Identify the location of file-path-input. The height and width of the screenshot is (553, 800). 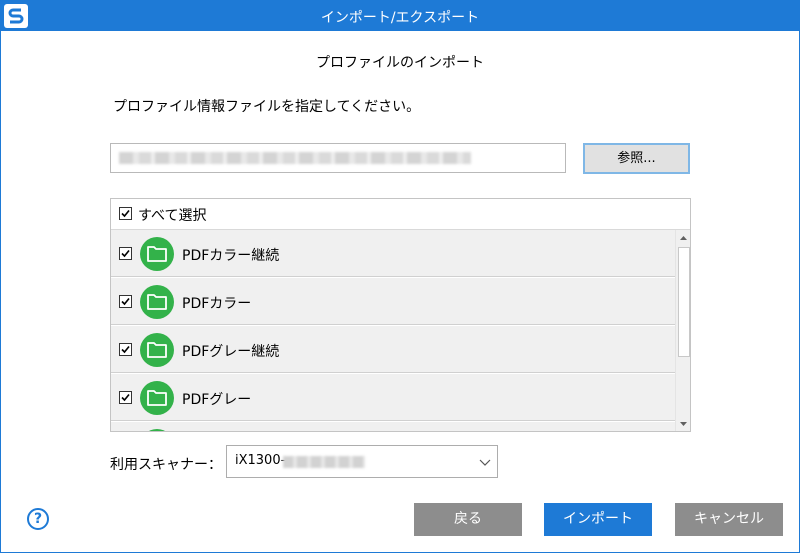
(338, 158).